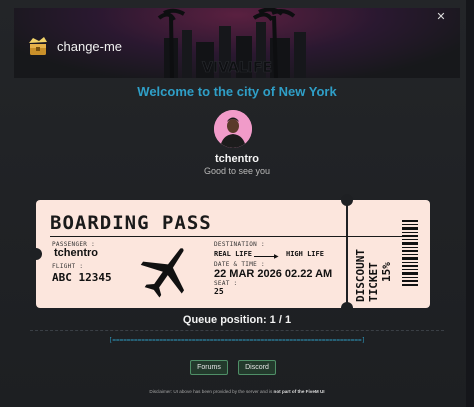  What do you see at coordinates (305, 254) in the screenshot?
I see `destination-to: HIGH LIFE` at bounding box center [305, 254].